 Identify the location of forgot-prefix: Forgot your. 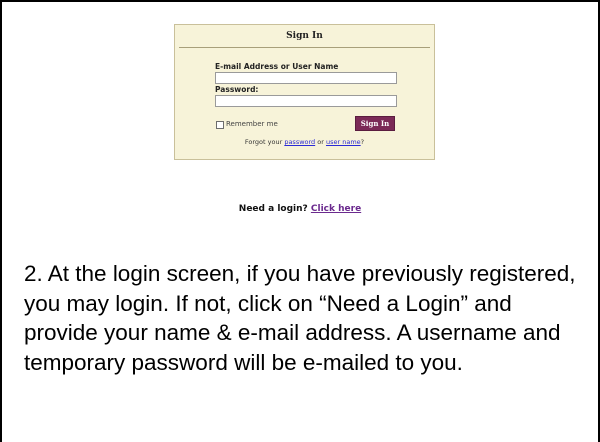
(264, 142).